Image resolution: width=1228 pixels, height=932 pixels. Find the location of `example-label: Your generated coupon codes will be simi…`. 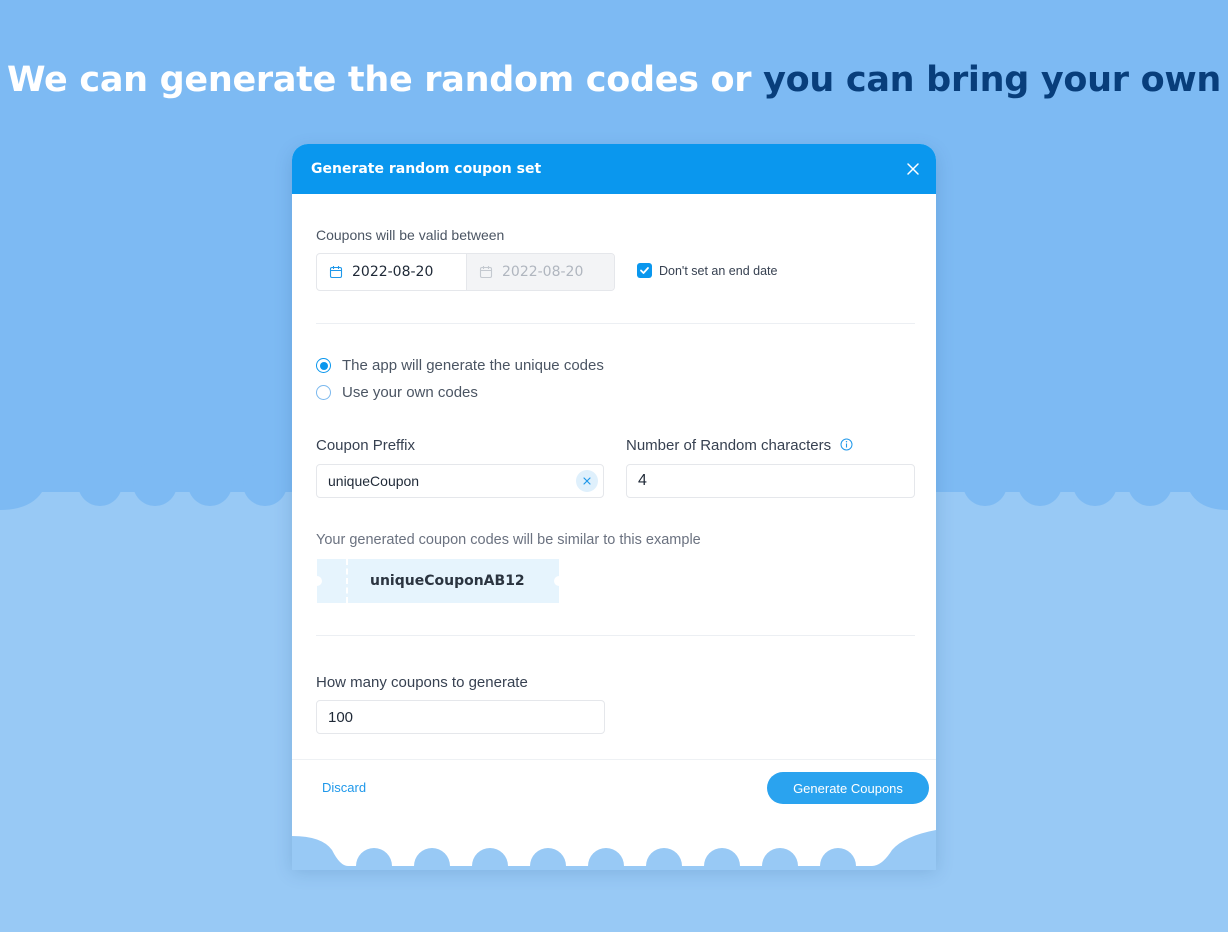

example-label: Your generated coupon codes will be simi… is located at coordinates (508, 540).